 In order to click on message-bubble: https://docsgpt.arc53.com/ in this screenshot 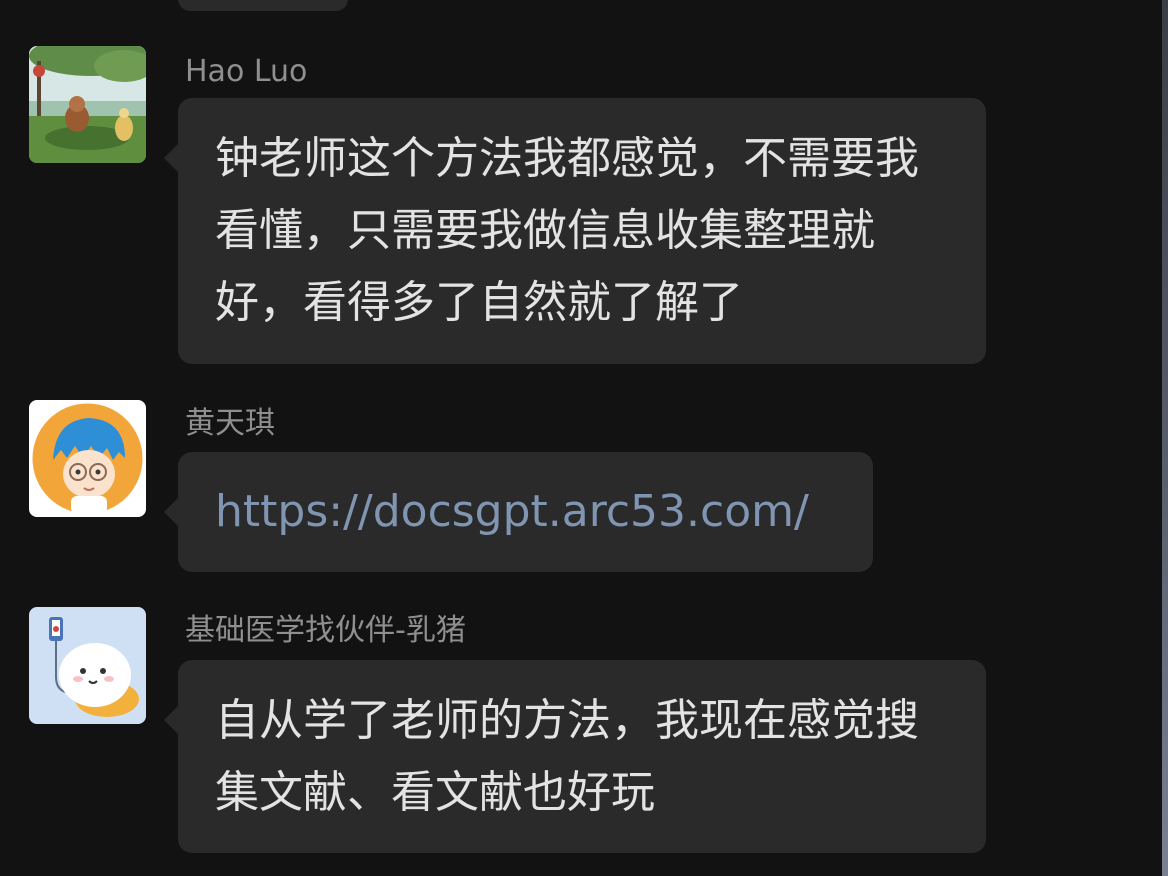, I will do `click(518, 512)`.